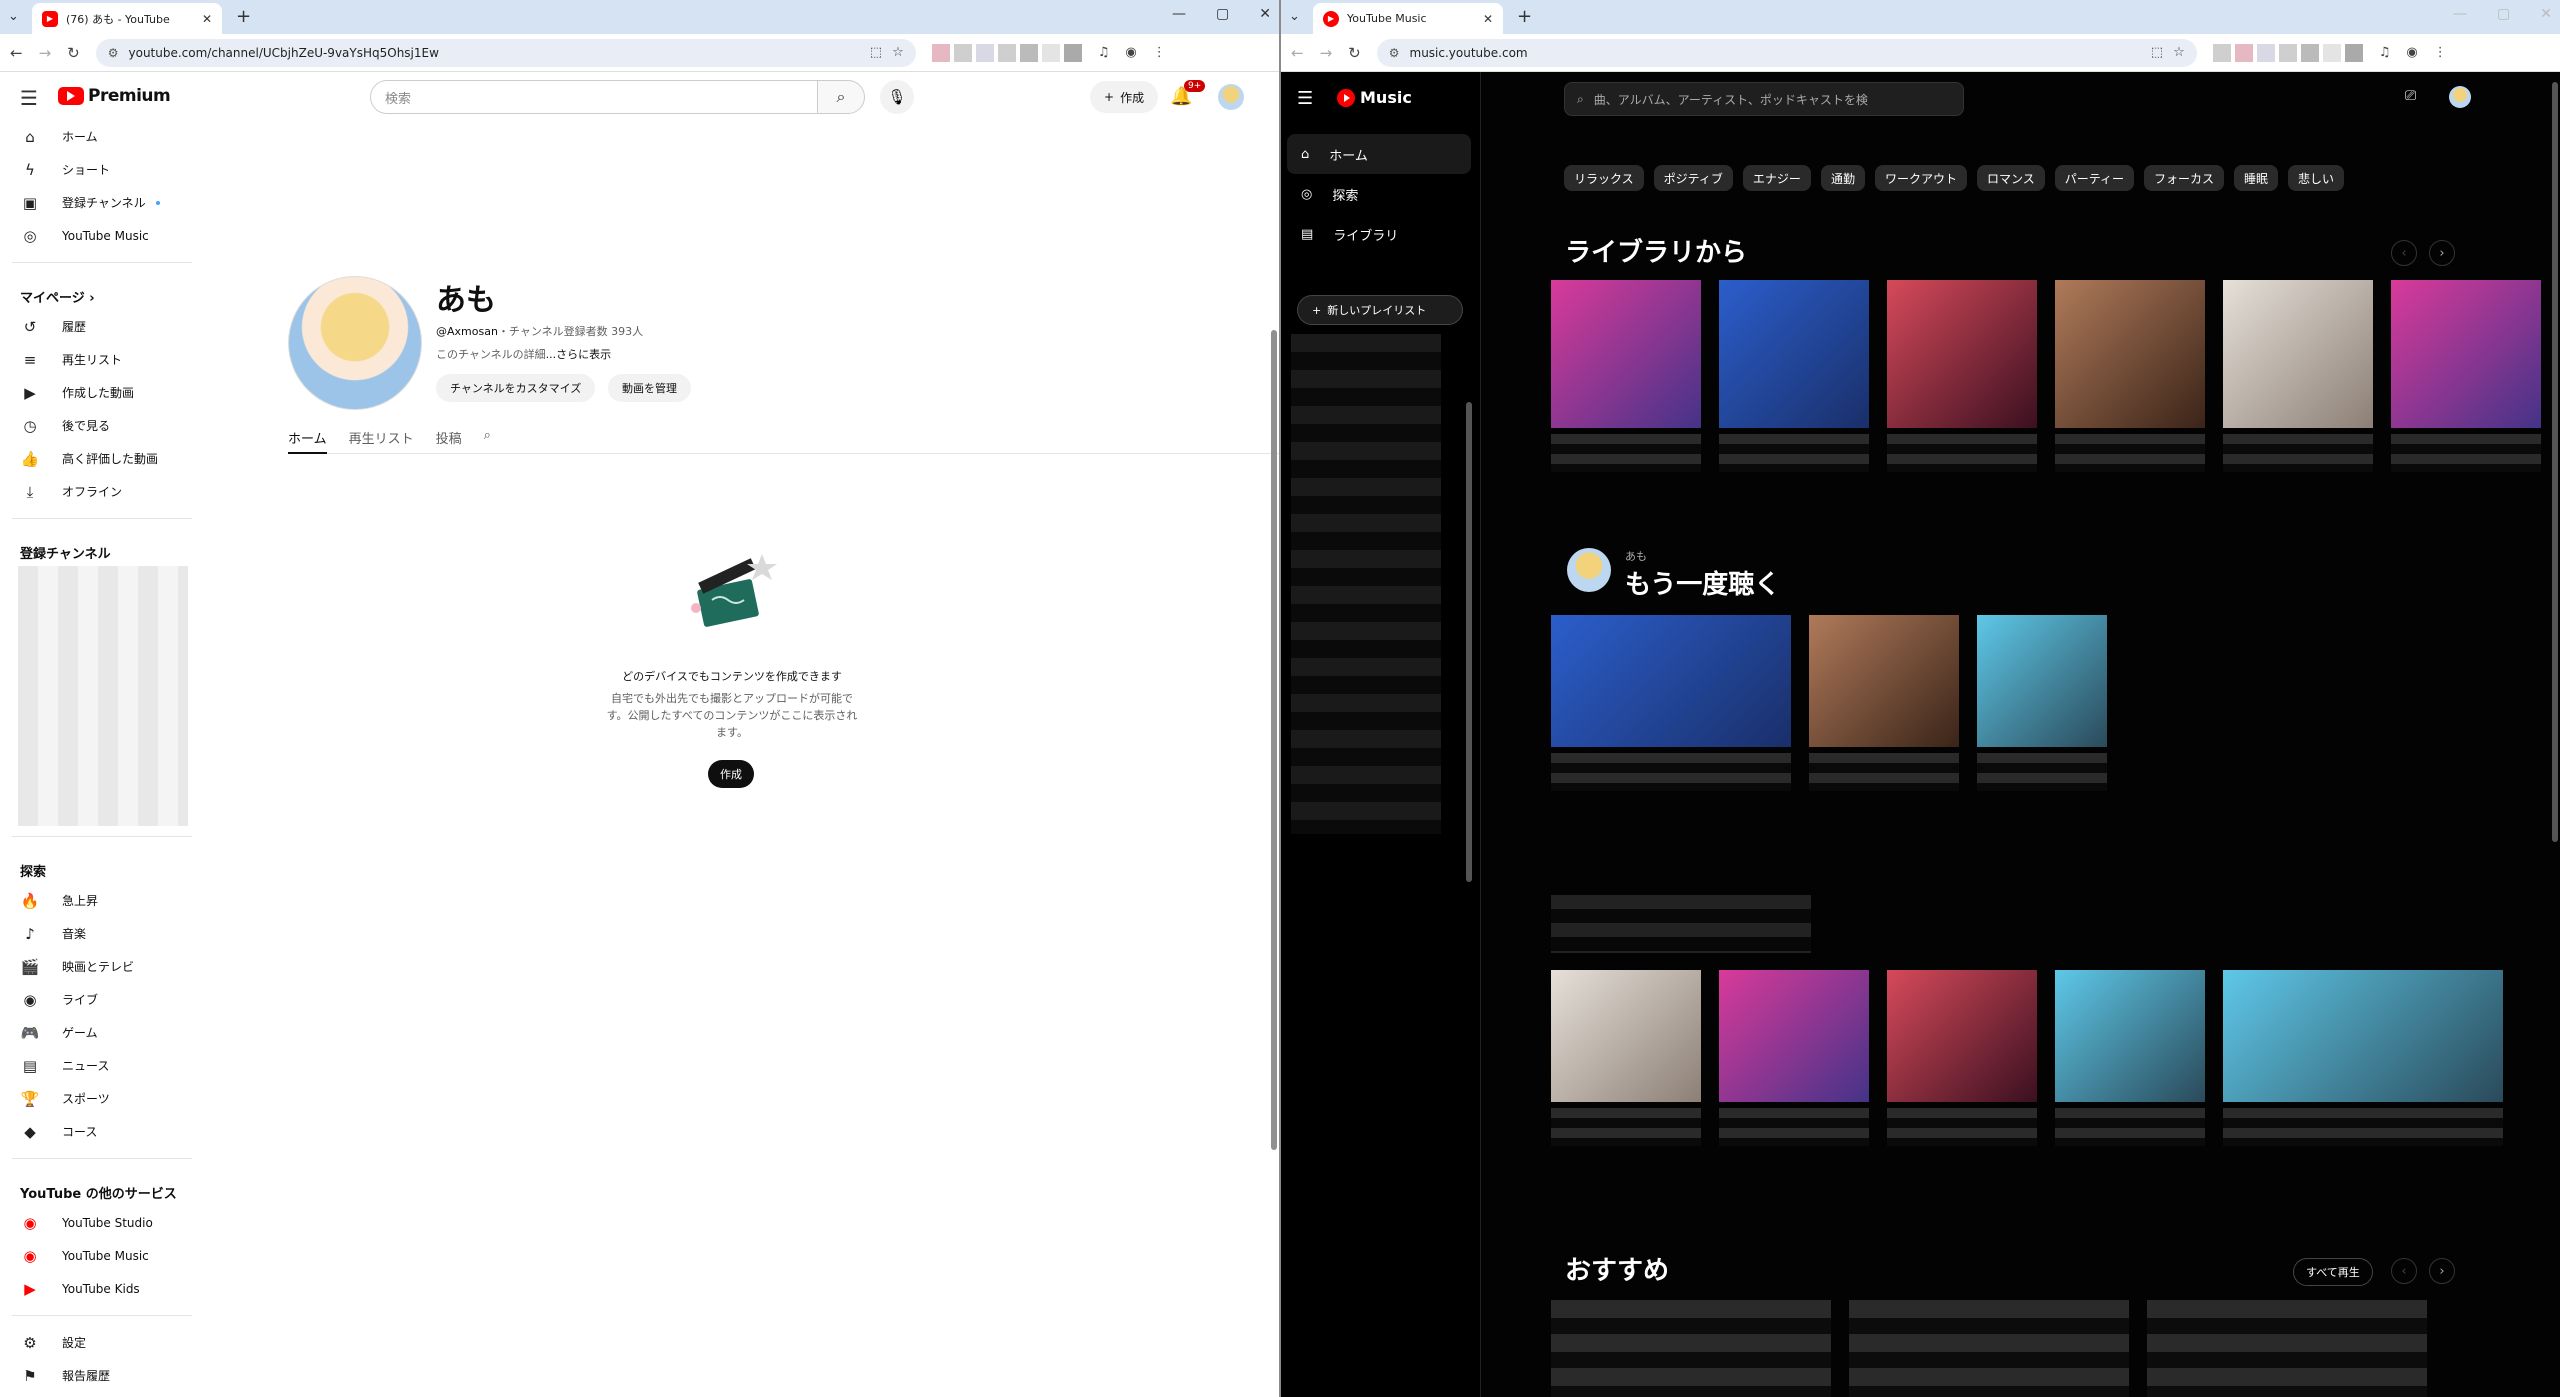 The image size is (2560, 1397). What do you see at coordinates (96, 235) in the screenshot?
I see `sidebar-item-music: ◎ YouTube Music` at bounding box center [96, 235].